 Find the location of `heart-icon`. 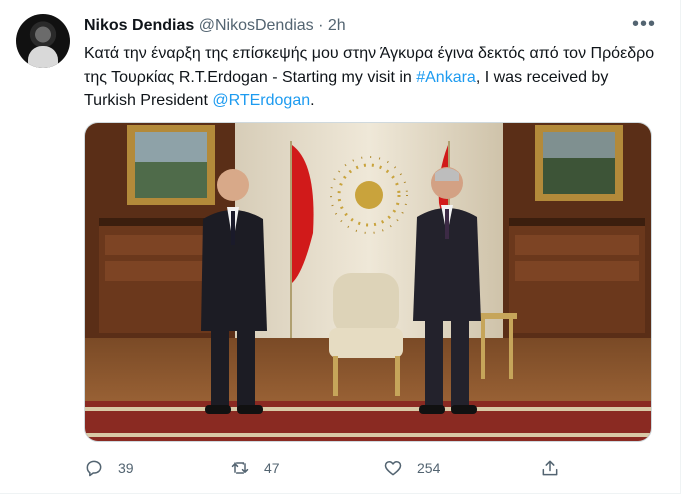

heart-icon is located at coordinates (393, 468).